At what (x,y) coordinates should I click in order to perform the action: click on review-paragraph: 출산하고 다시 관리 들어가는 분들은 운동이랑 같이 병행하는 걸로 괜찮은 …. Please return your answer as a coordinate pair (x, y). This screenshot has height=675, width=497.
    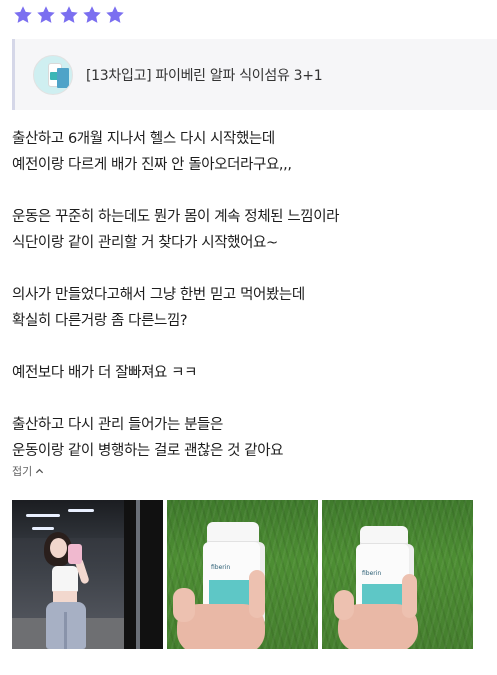
    Looking at the image, I should click on (247, 438).